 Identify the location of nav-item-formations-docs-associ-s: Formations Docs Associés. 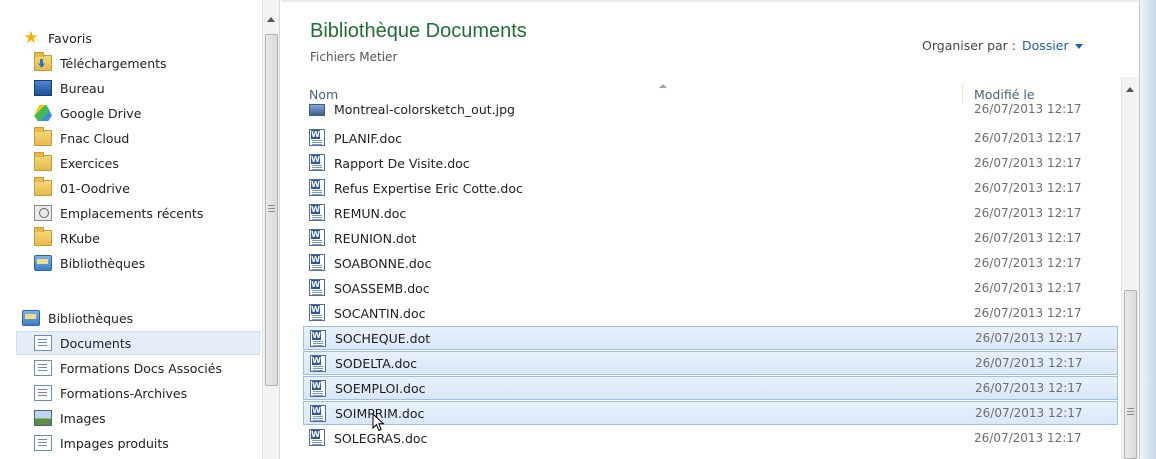
(147, 368).